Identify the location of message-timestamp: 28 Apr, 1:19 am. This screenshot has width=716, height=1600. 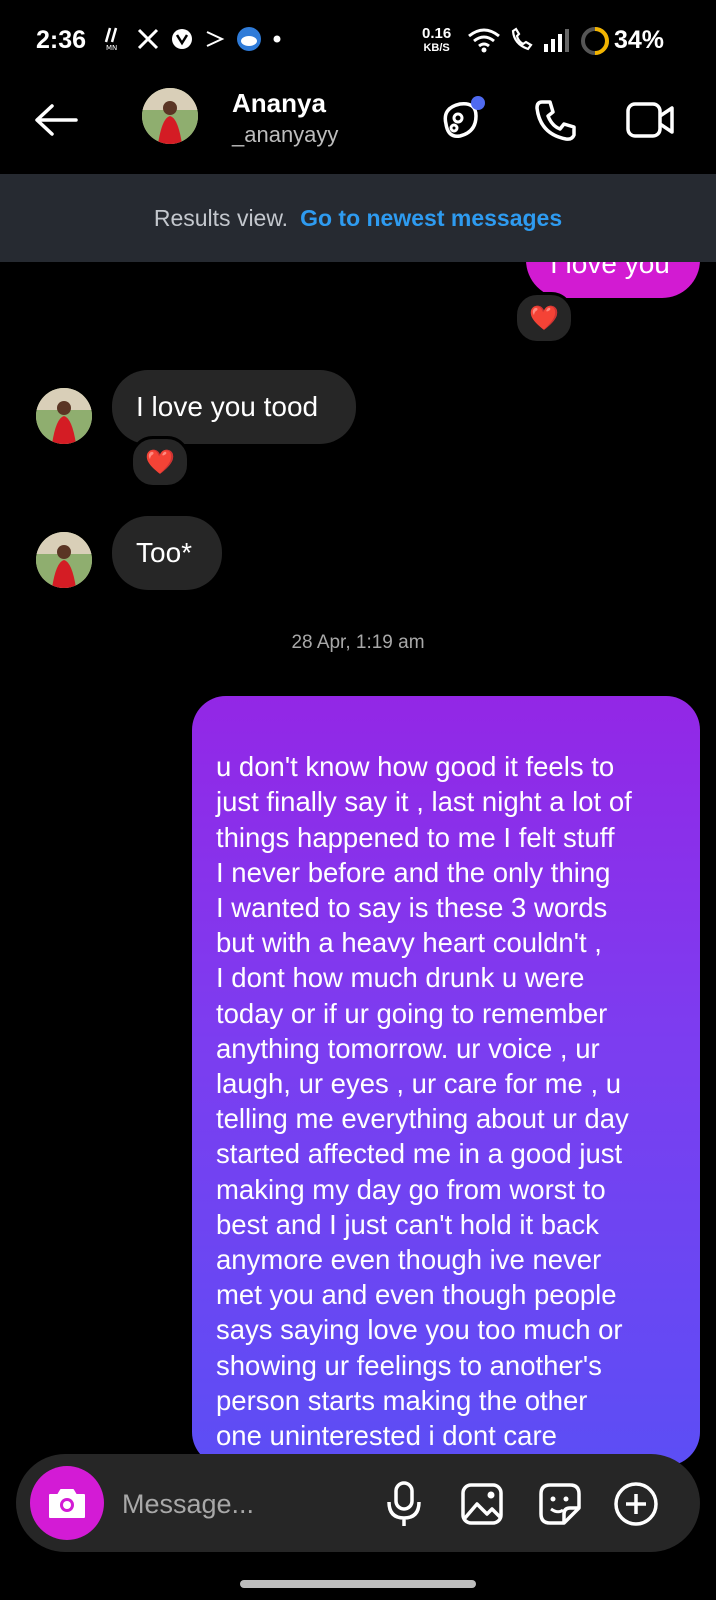
(358, 642).